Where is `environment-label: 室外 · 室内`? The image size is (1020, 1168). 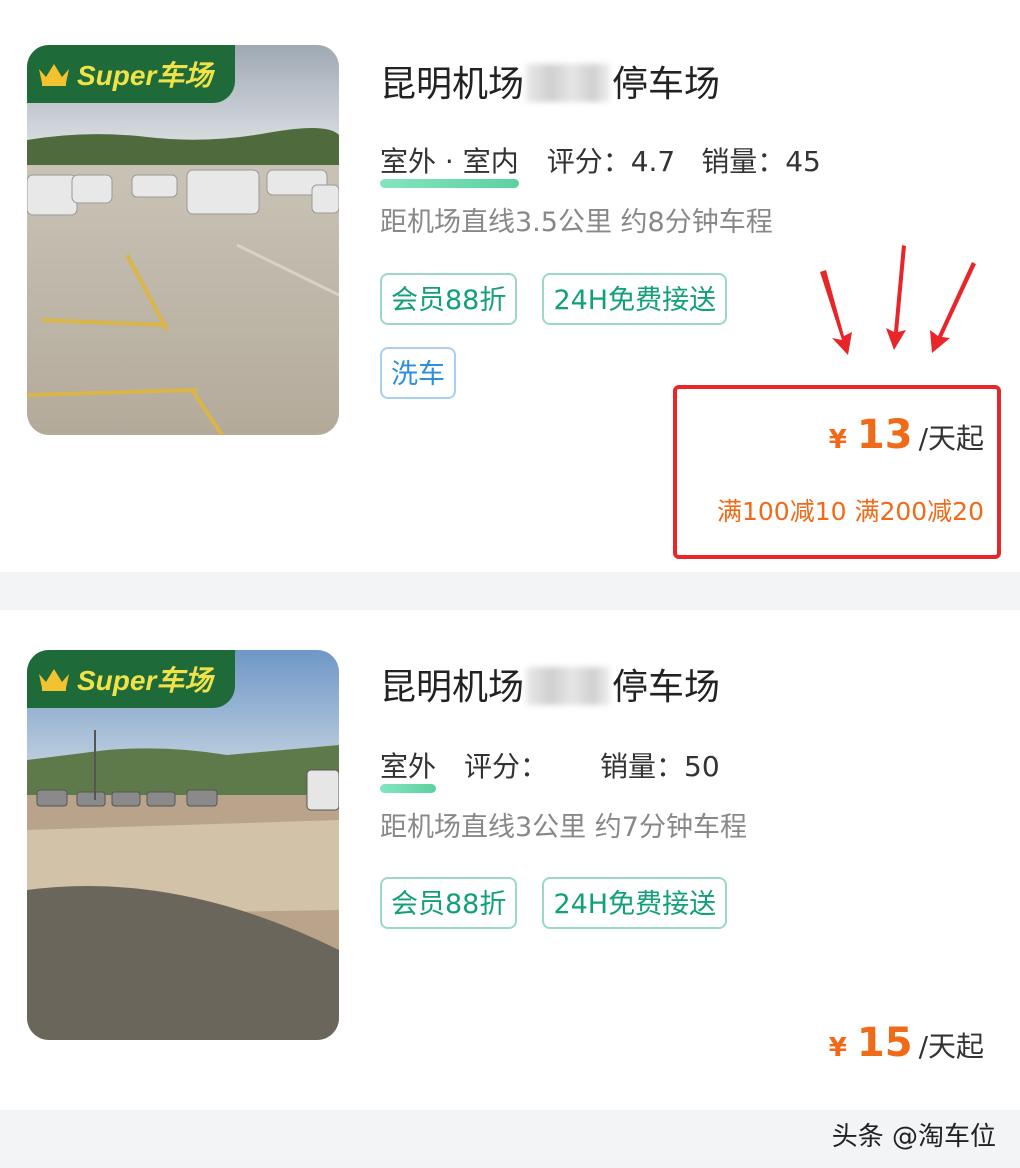
environment-label: 室外 · 室内 is located at coordinates (449, 164).